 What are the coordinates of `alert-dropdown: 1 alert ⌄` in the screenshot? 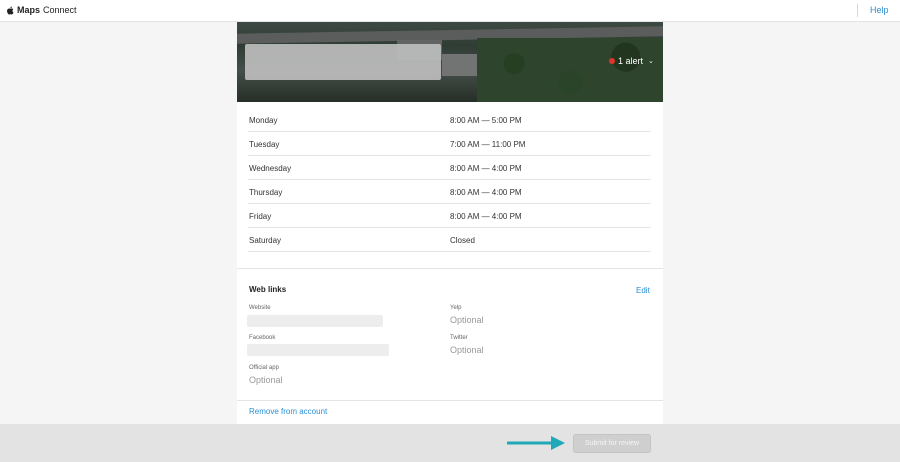 It's located at (631, 61).